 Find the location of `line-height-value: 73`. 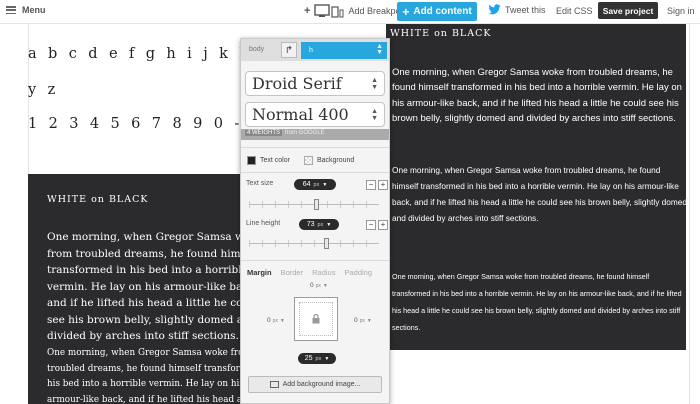

line-height-value: 73 is located at coordinates (310, 224).